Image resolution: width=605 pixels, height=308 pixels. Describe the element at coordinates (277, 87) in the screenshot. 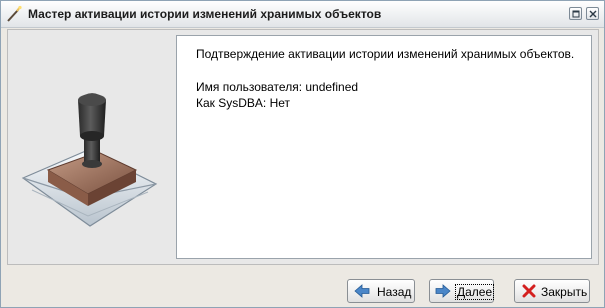

I see `username-text: Имя пользователя: undefined` at that location.